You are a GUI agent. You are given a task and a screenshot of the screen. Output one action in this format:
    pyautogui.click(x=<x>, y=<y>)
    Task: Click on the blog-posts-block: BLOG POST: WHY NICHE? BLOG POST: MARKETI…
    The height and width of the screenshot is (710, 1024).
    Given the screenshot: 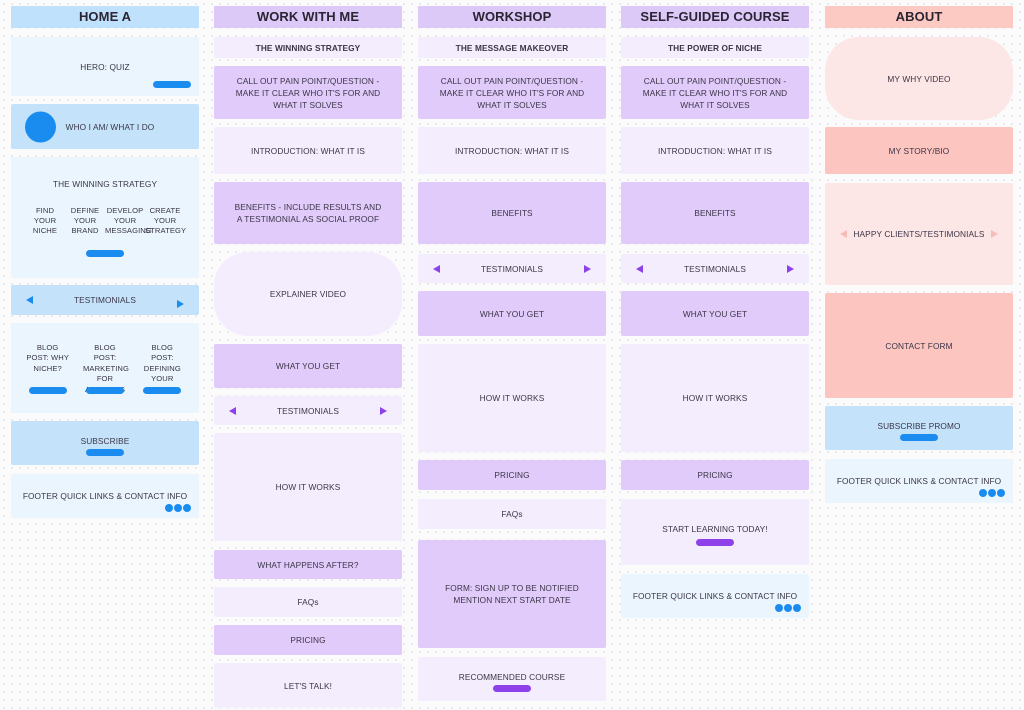 What is the action you would take?
    pyautogui.click(x=105, y=368)
    